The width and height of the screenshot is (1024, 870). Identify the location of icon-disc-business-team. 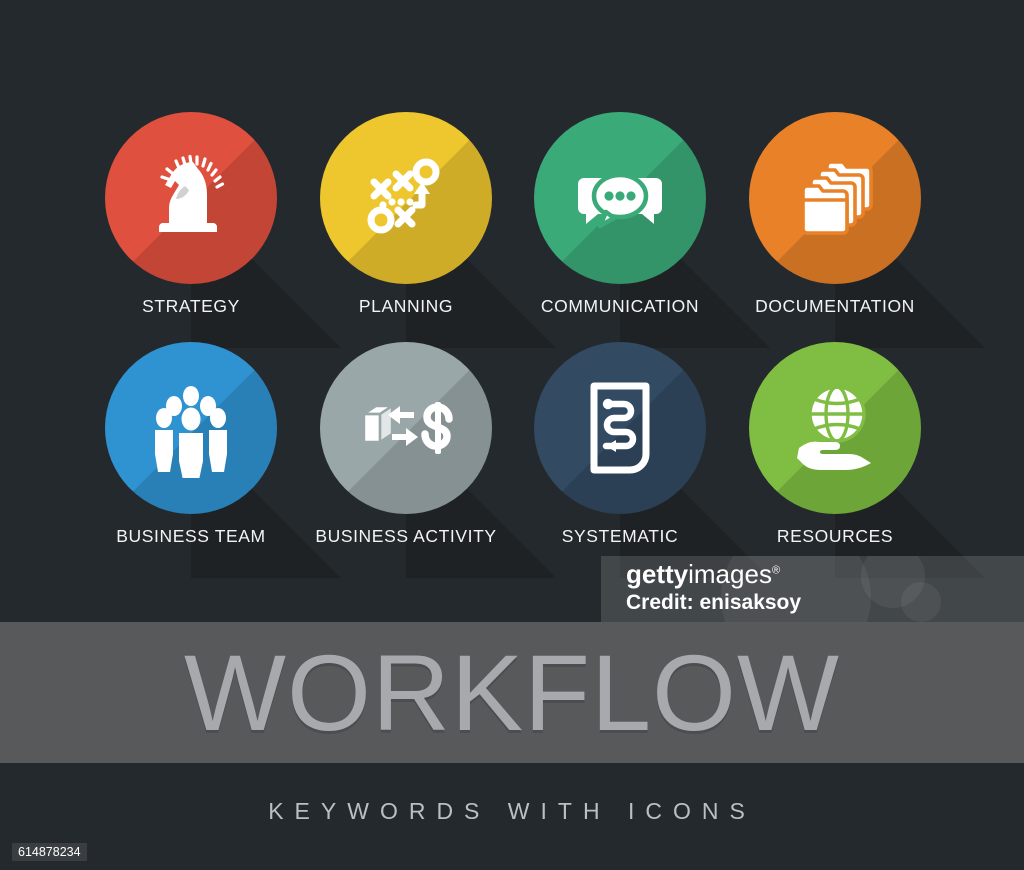
(191, 428).